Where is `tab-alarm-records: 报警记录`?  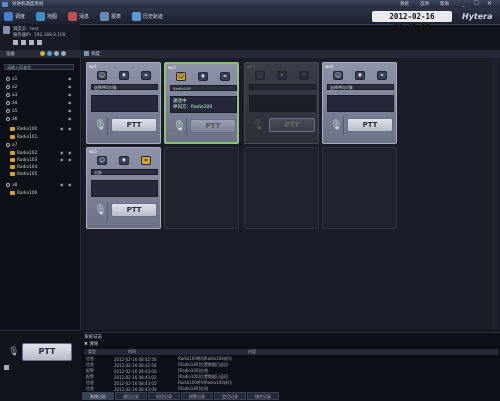
tab-alarm-records: 报警记录 is located at coordinates (197, 396).